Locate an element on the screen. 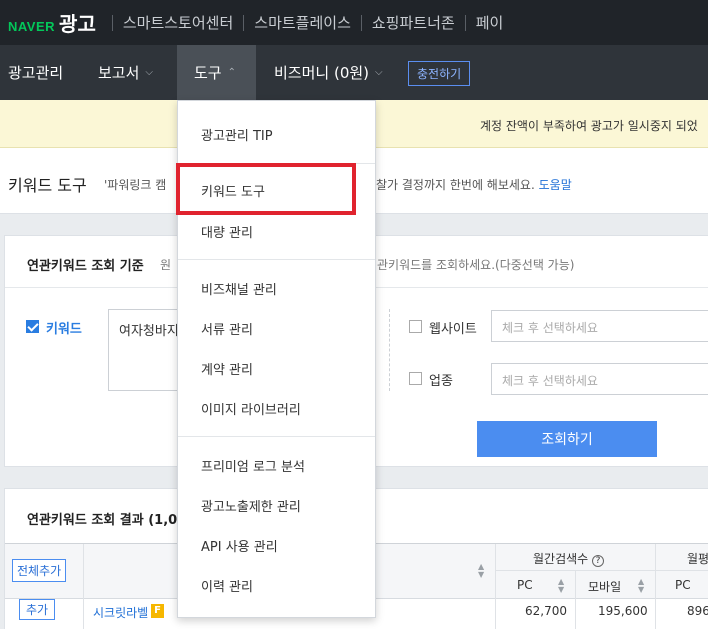 The height and width of the screenshot is (629, 708). toplink-label: 스마트플레이스 is located at coordinates (302, 23).